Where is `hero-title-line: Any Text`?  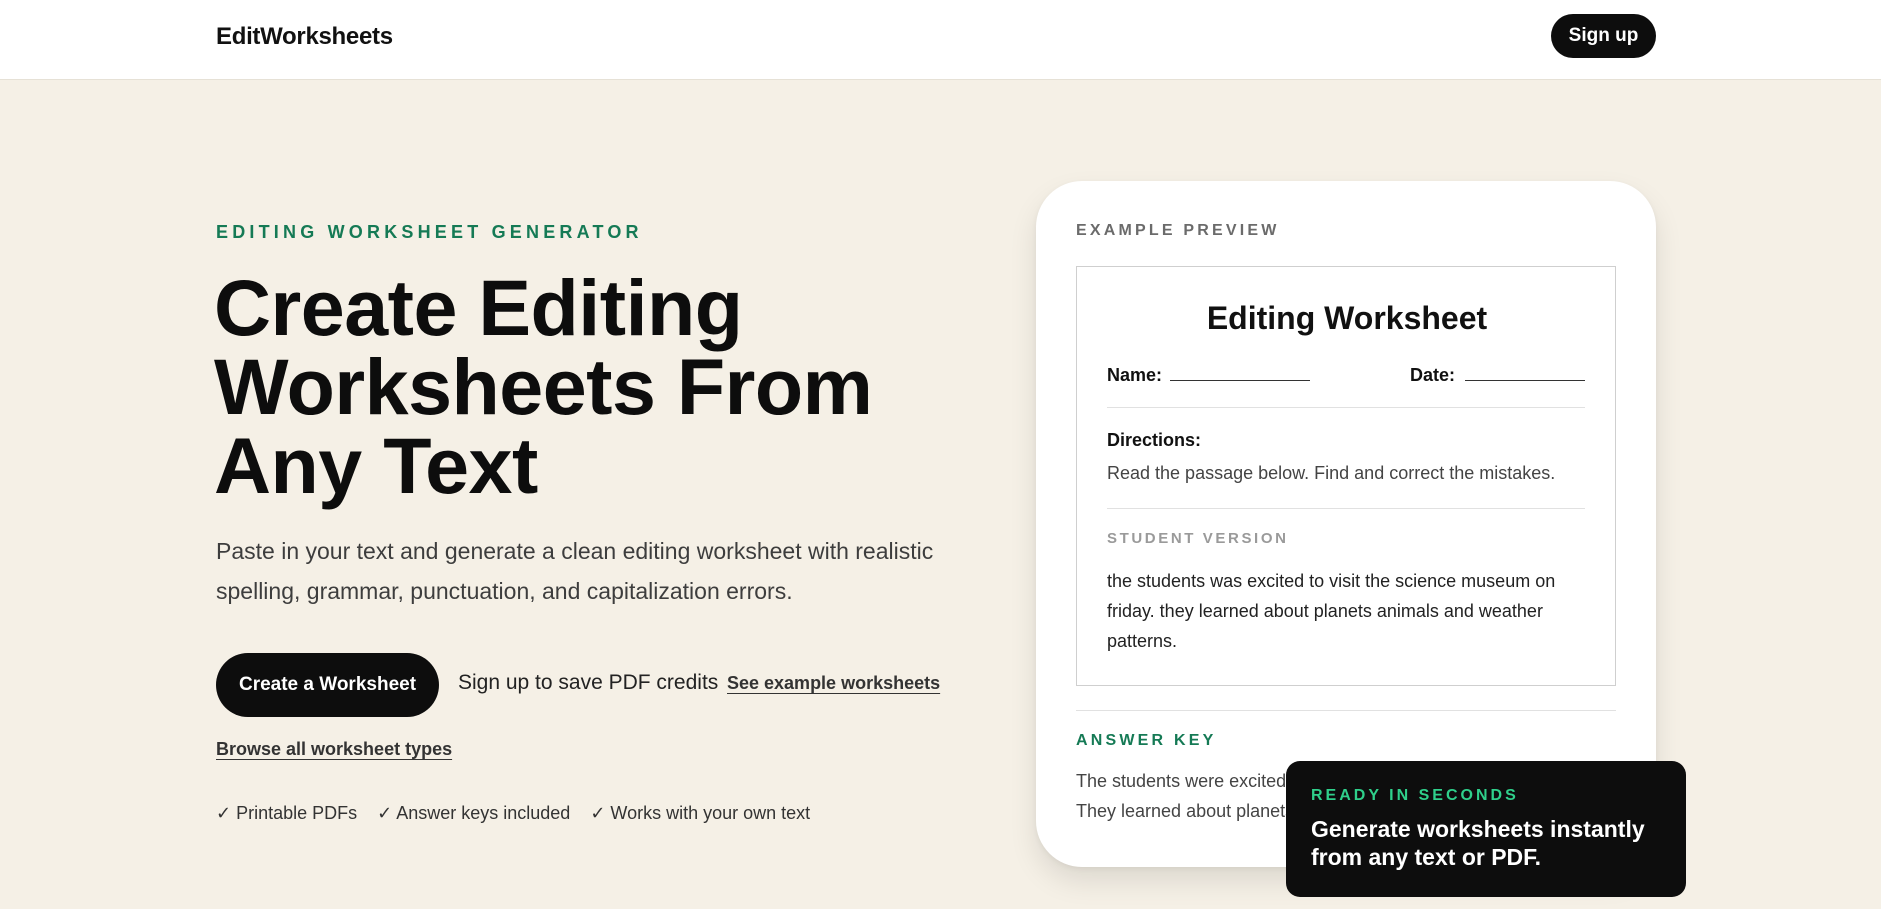 hero-title-line: Any Text is located at coordinates (376, 465).